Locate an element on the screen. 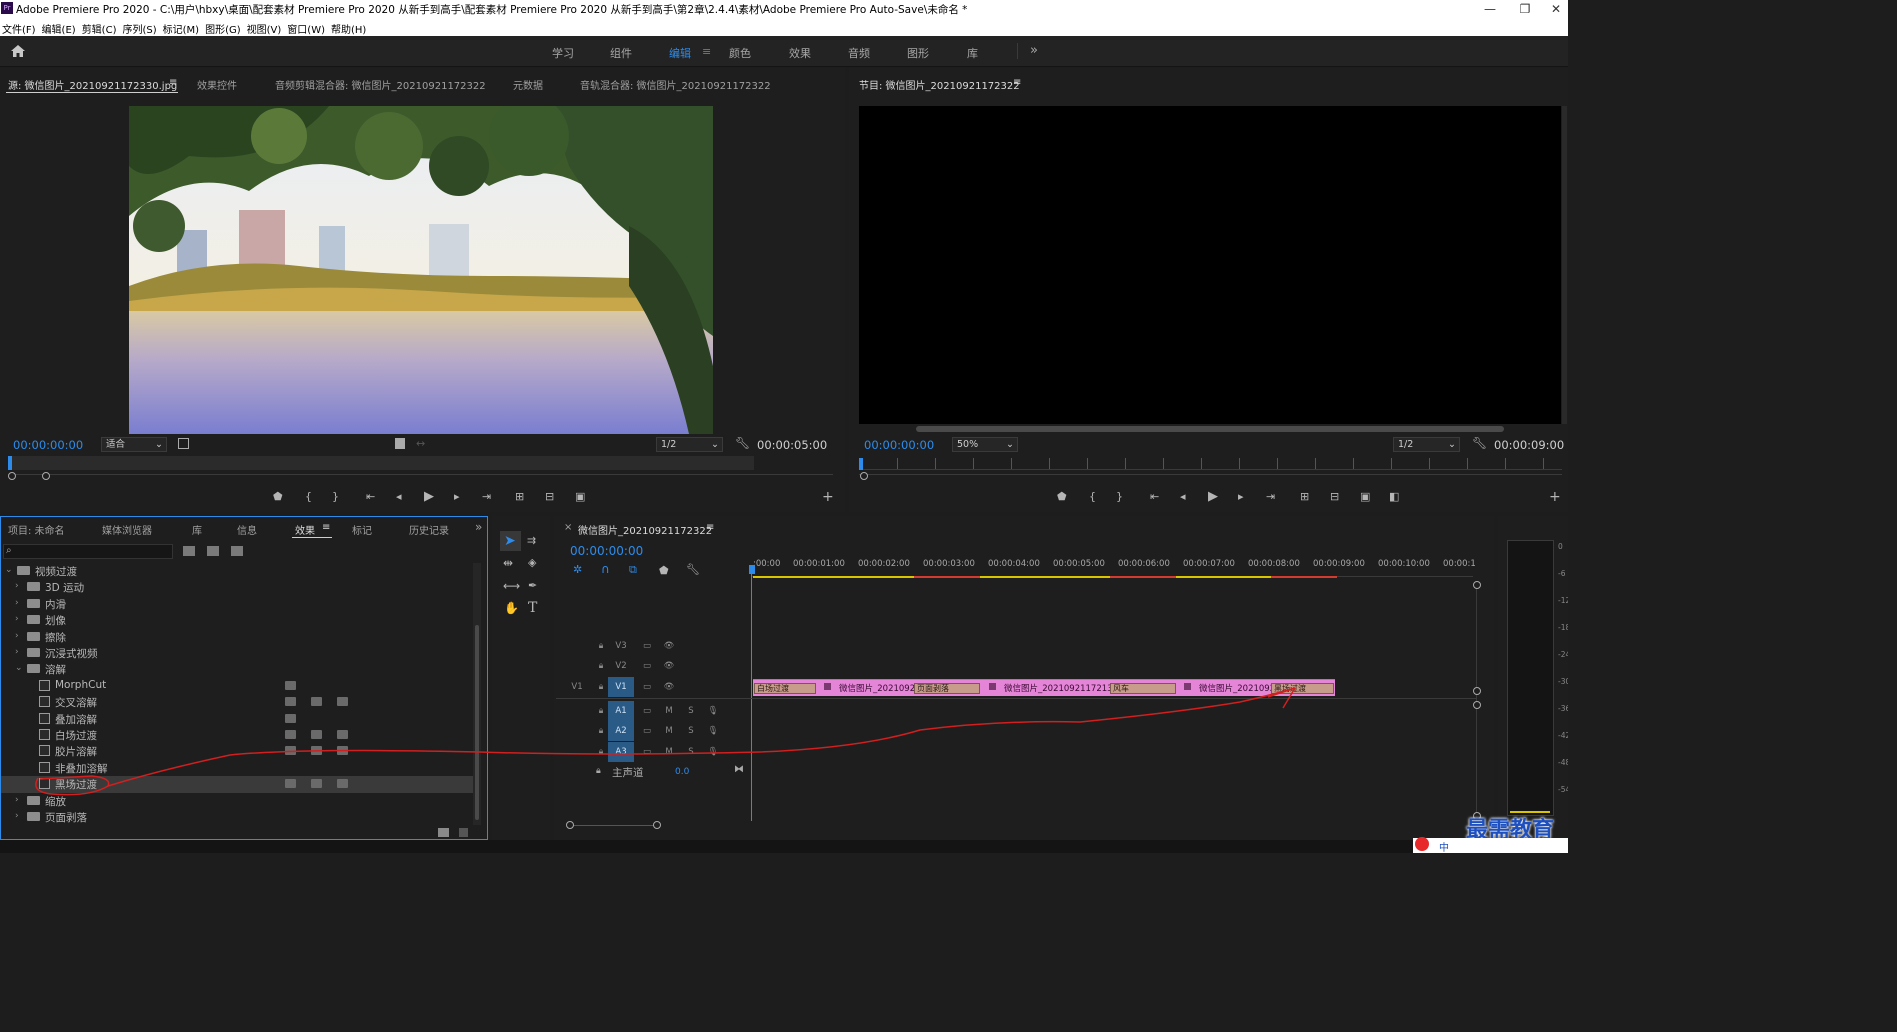  minimize-button: — is located at coordinates (1490, 9).